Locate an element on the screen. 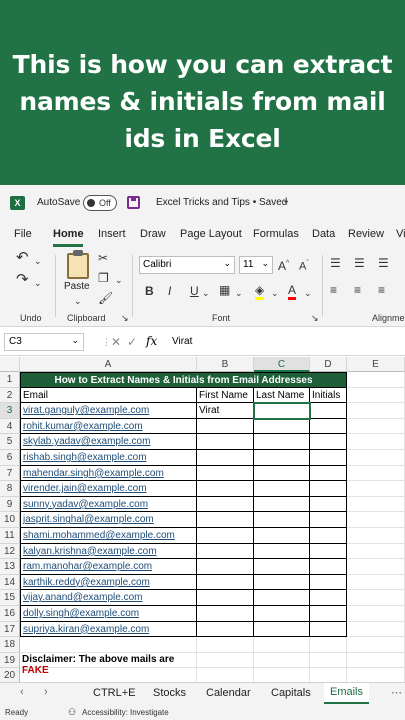  column-header-d: D is located at coordinates (328, 364).